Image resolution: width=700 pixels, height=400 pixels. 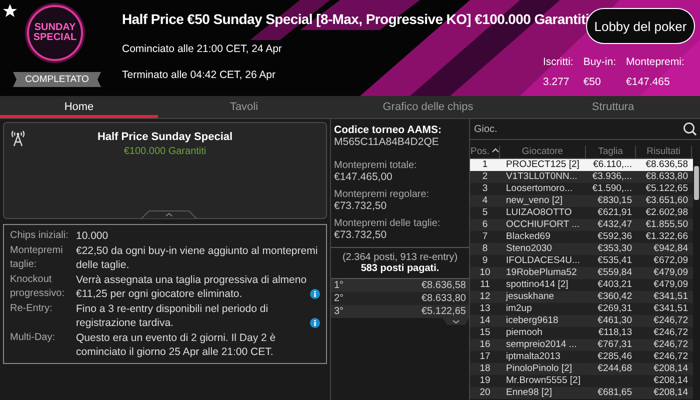 What do you see at coordinates (581, 213) in the screenshot?
I see `player-row: 5 LUIZAO8OTTO €621,91 €2.602,98` at bounding box center [581, 213].